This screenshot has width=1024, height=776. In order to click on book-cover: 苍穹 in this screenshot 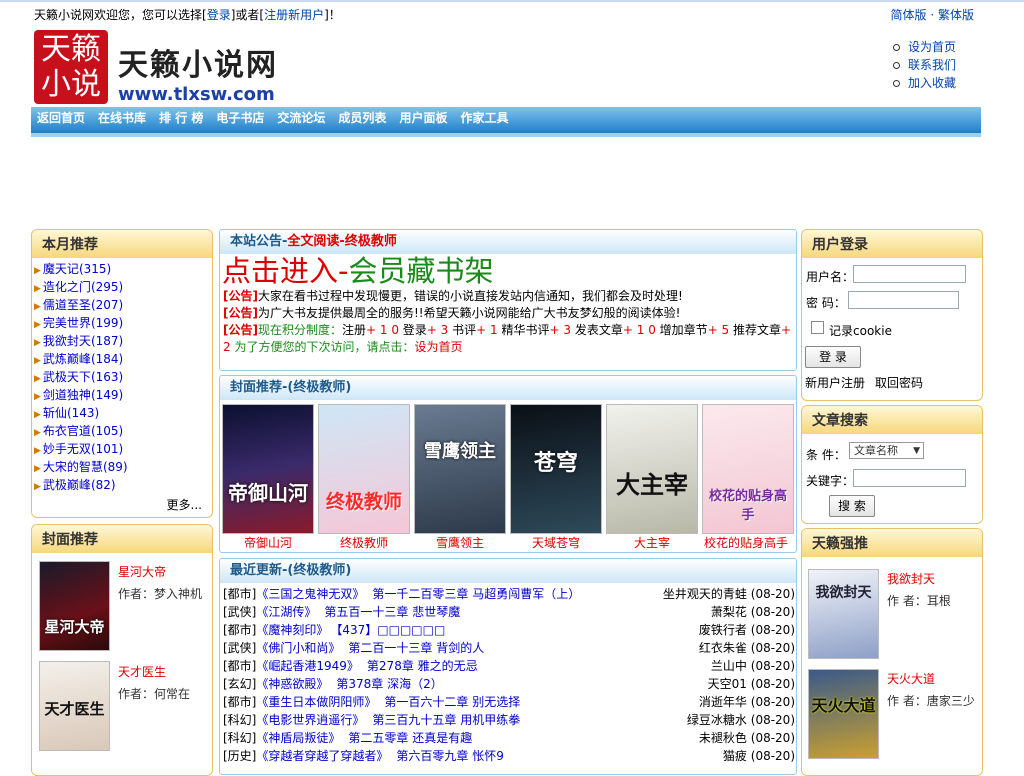, I will do `click(556, 469)`.